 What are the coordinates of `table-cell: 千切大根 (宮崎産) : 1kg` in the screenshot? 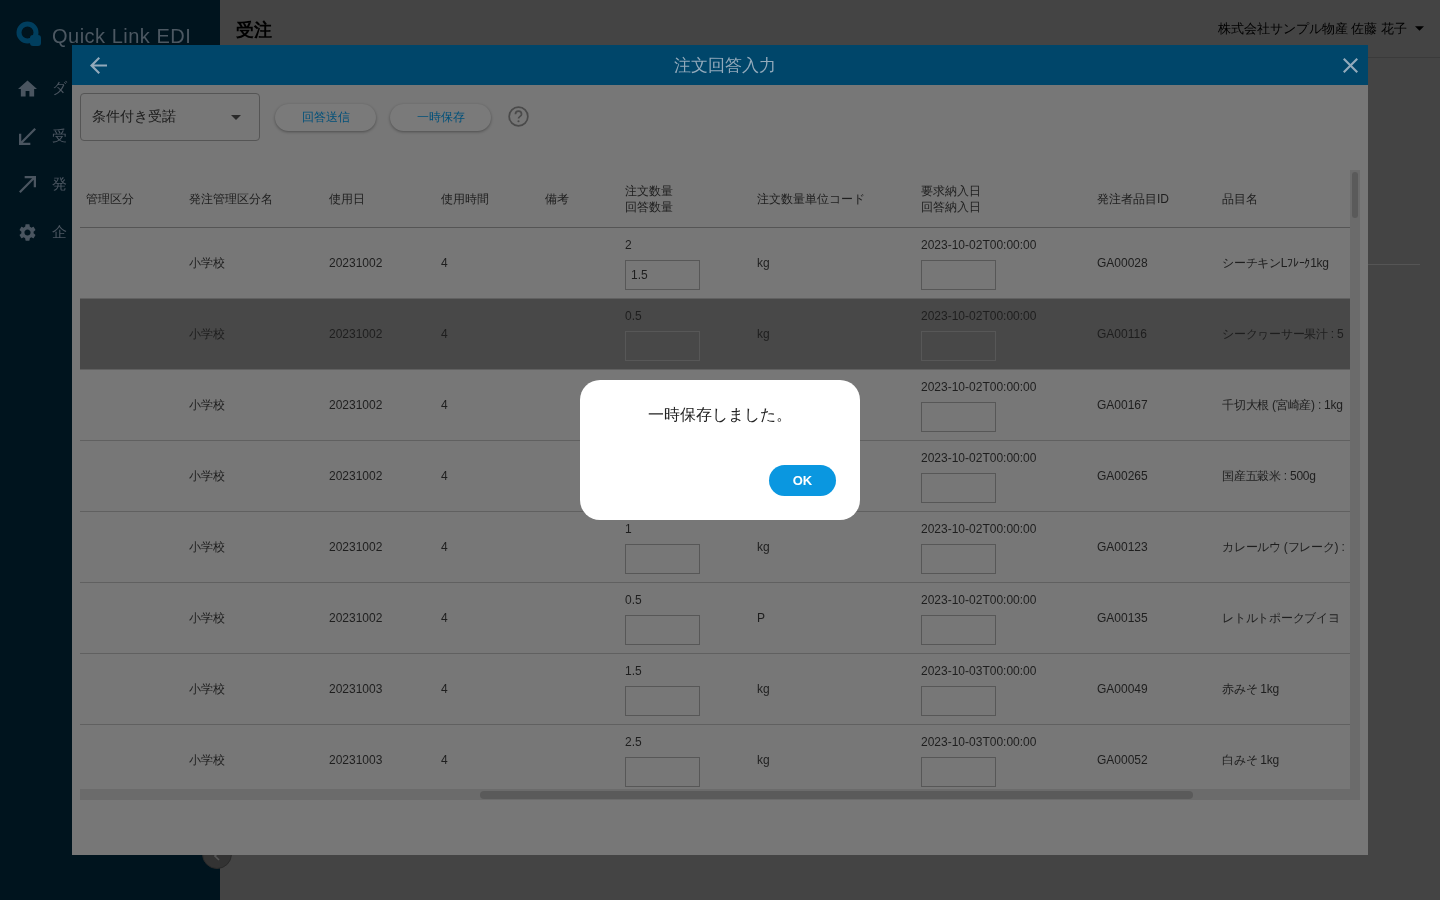 It's located at (1282, 405).